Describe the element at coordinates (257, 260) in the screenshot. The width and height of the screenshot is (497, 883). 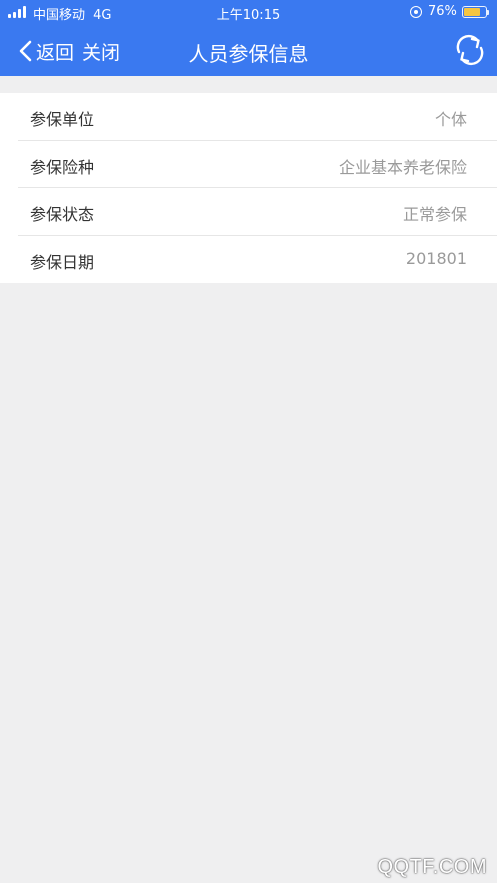
I see `list-item: 参保日期 201801` at that location.